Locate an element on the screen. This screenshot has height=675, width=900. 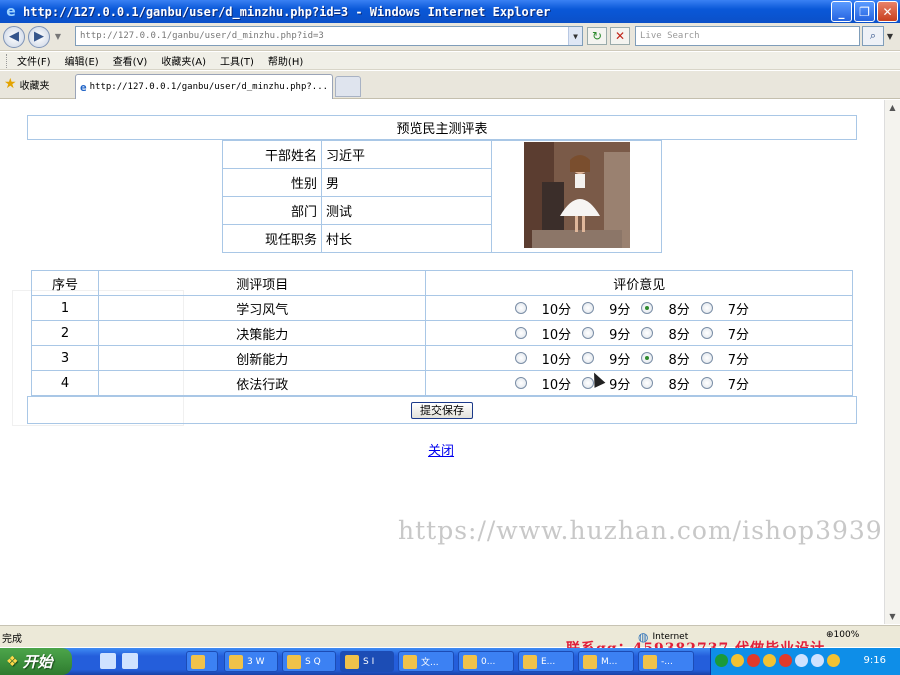
window-controls: _ ❐ ✕ is located at coordinates (864, 11).